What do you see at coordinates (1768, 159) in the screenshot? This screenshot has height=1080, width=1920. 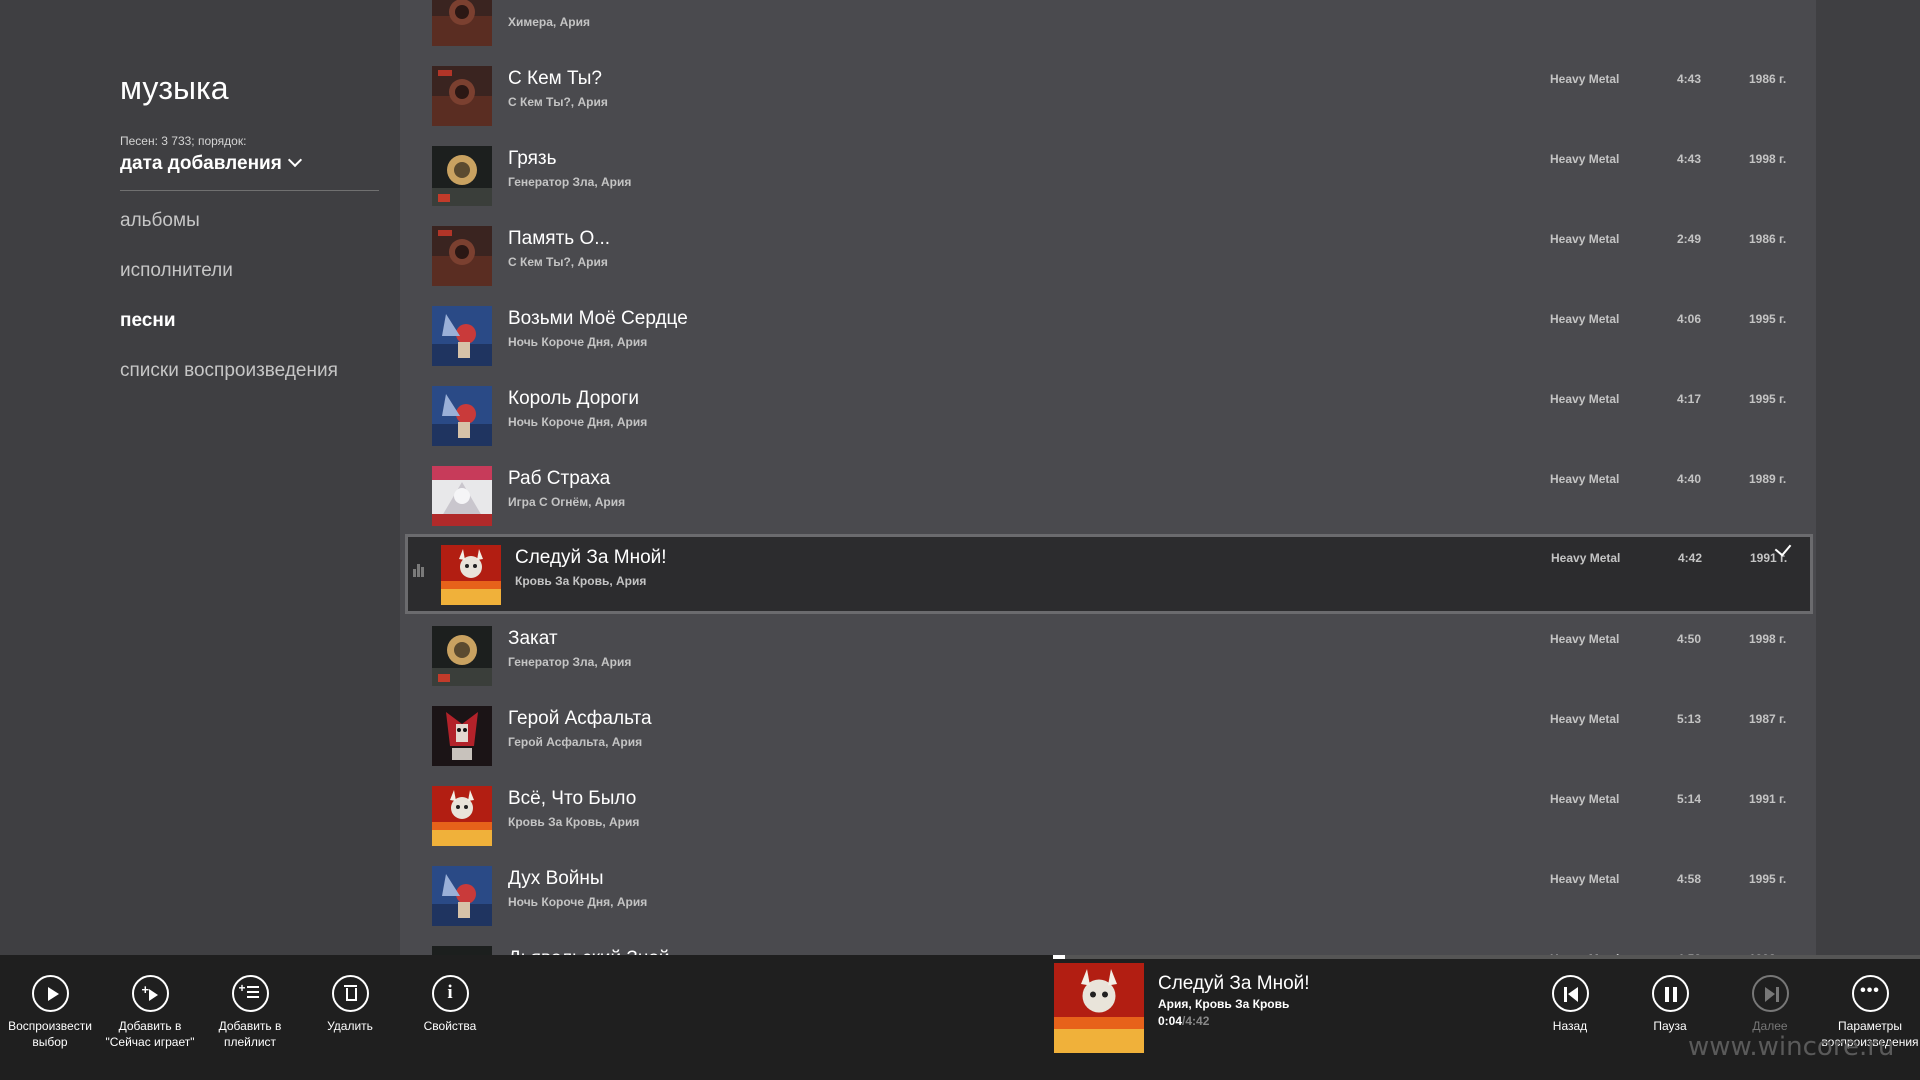 I see `song-year: 1998 г.` at bounding box center [1768, 159].